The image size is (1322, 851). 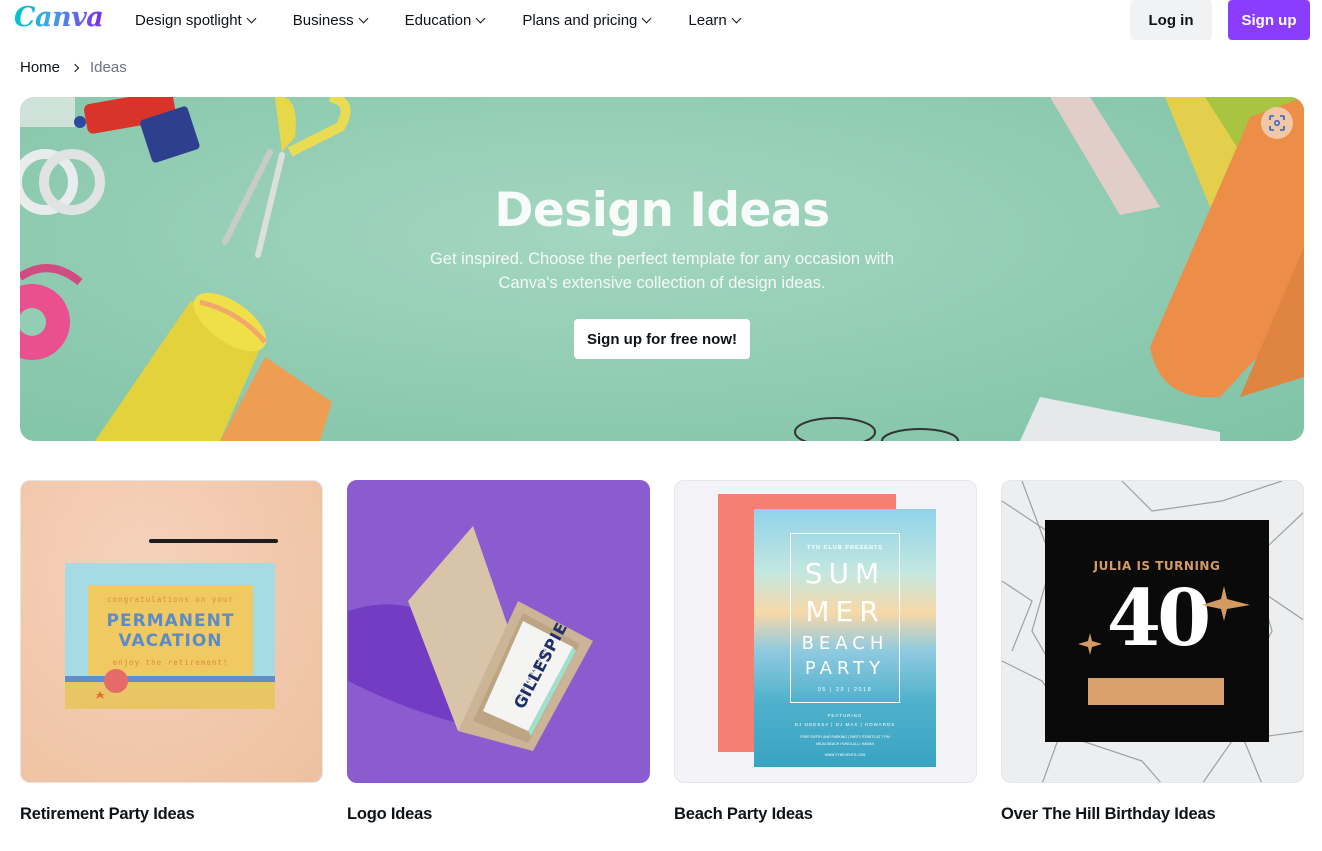 I want to click on nav-design-spotlight: Design spotlight, so click(x=196, y=20).